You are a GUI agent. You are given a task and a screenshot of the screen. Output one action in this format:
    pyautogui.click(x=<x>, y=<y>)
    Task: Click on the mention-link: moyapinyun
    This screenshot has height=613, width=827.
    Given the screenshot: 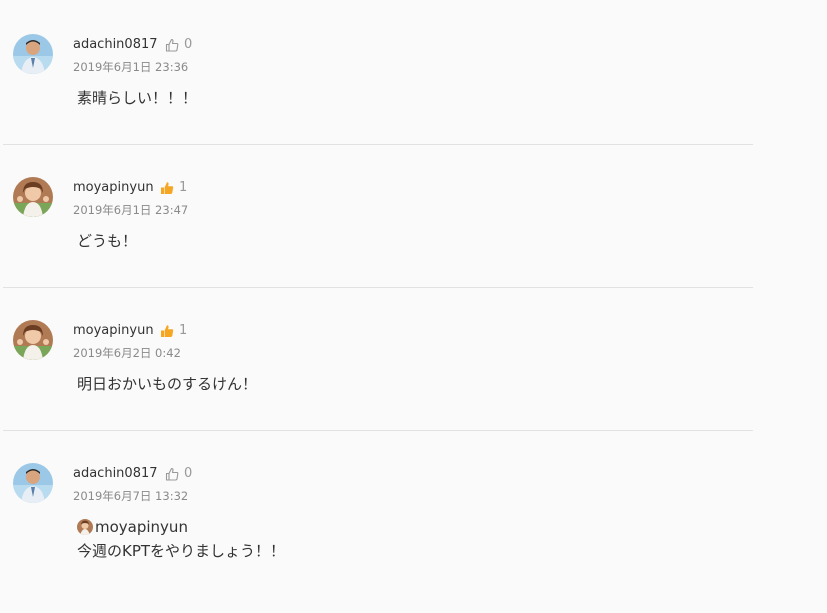 What is the action you would take?
    pyautogui.click(x=132, y=527)
    